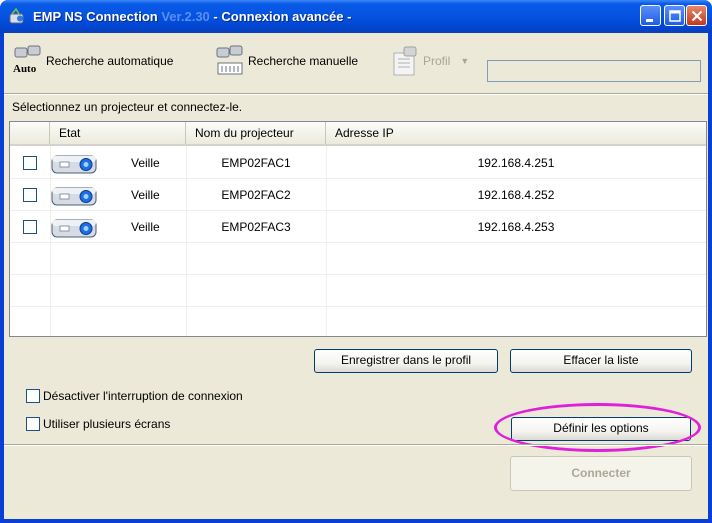 The width and height of the screenshot is (712, 523). I want to click on chevron-down-icon: ▼, so click(465, 61).